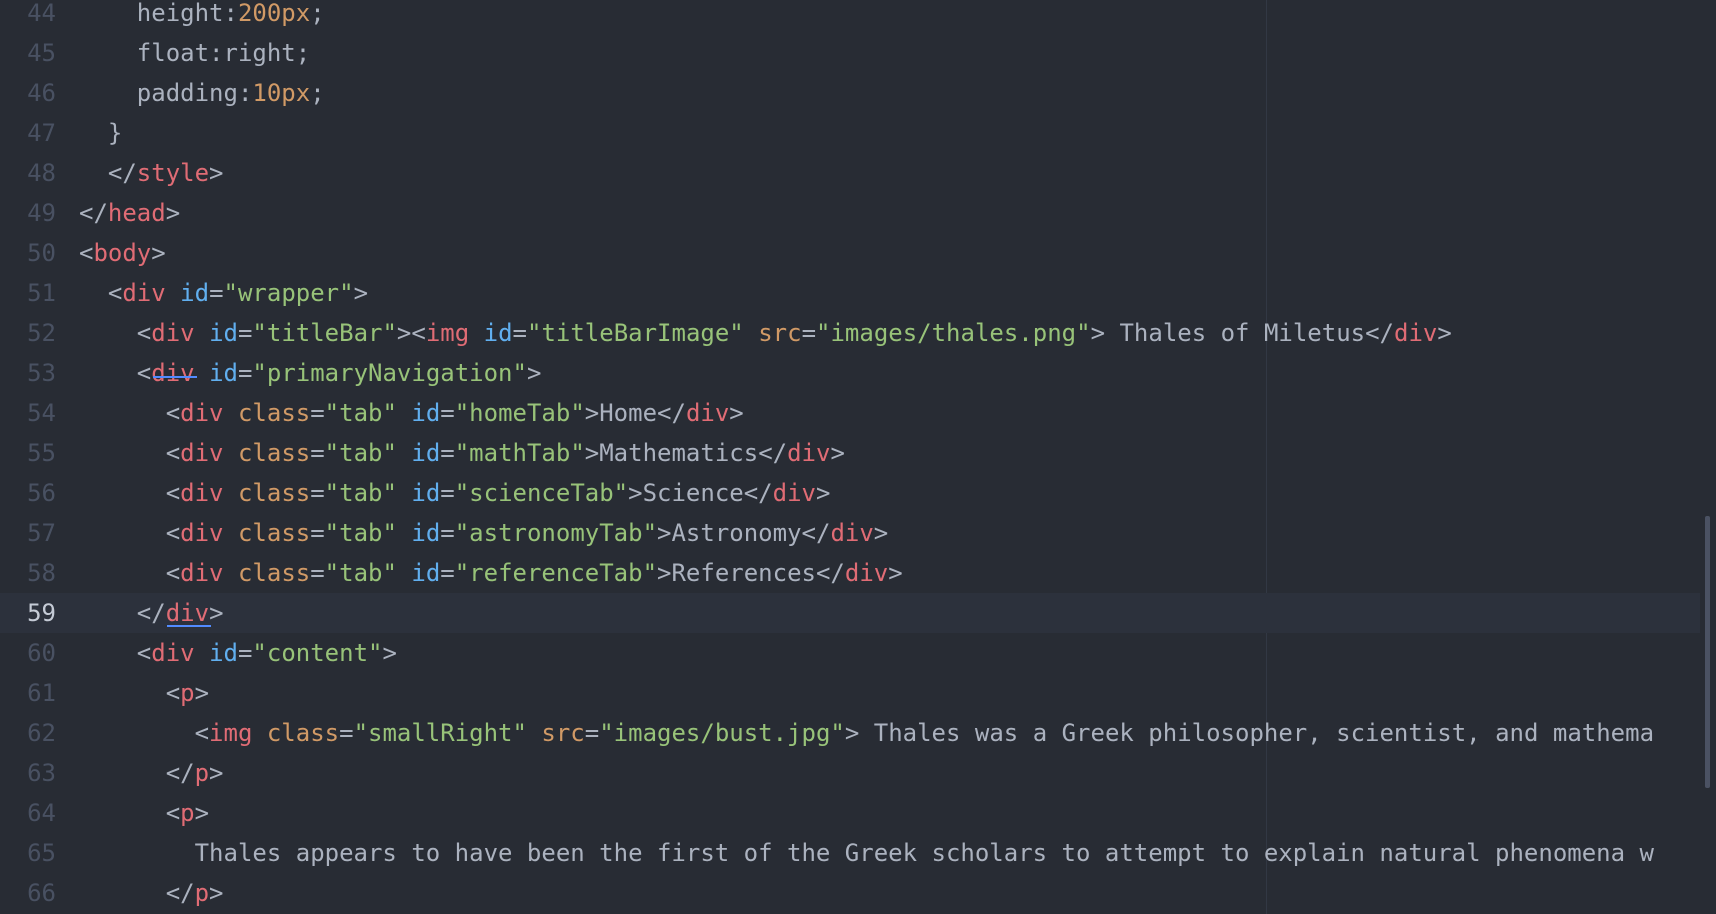  Describe the element at coordinates (889, 813) in the screenshot. I see `code-text: <p>` at that location.